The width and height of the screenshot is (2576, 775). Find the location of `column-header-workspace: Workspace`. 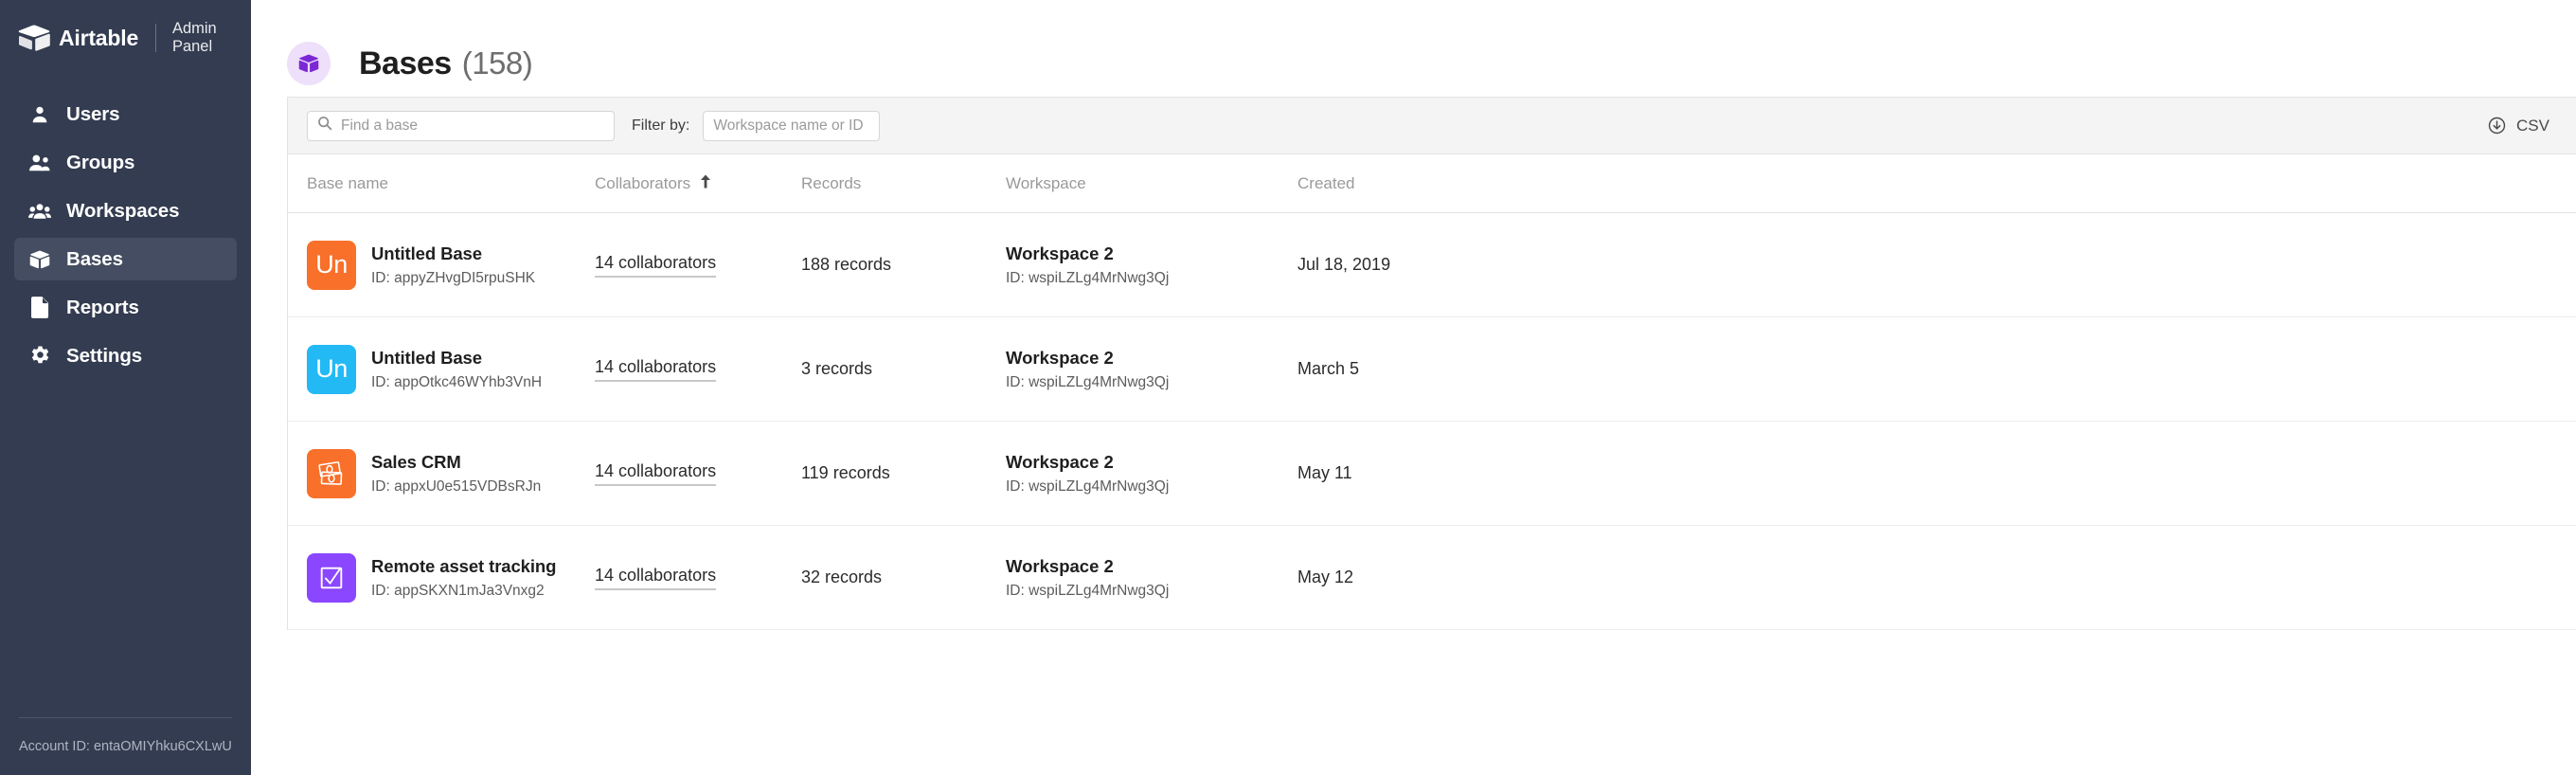

column-header-workspace: Workspace is located at coordinates (1151, 183).